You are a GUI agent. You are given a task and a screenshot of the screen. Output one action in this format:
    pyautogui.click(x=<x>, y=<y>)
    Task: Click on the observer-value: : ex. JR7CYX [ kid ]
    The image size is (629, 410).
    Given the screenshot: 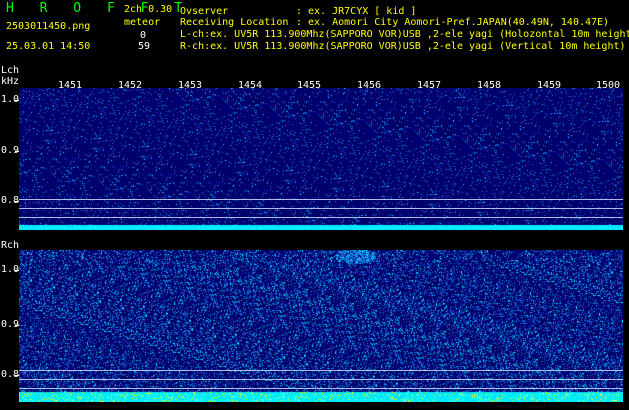 What is the action you would take?
    pyautogui.click(x=356, y=11)
    